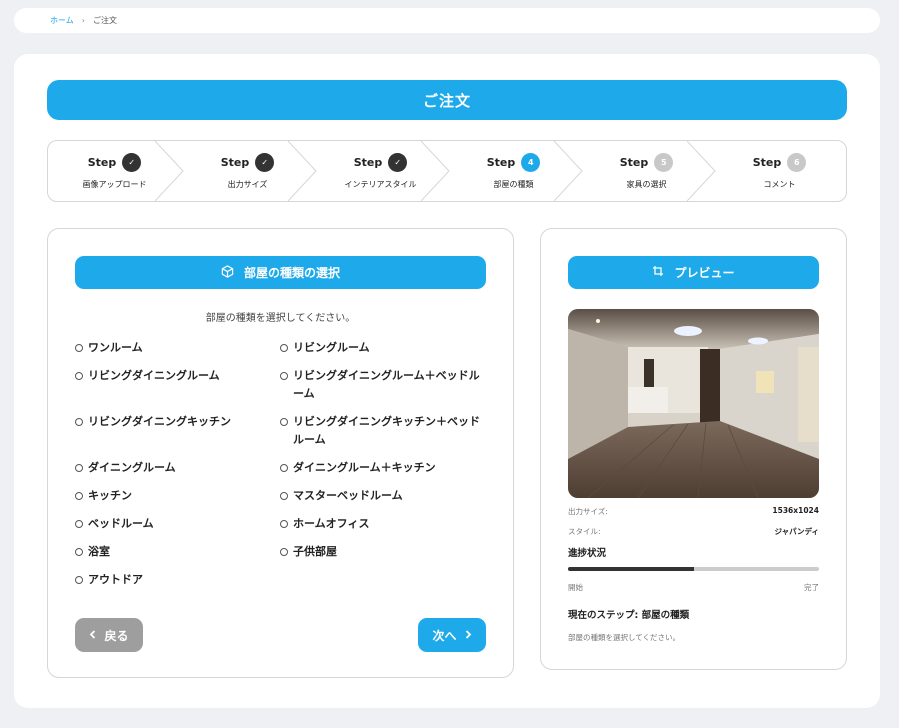 Image resolution: width=899 pixels, height=728 pixels. What do you see at coordinates (447, 20) in the screenshot?
I see `breadcrumb: ホーム › ご注文` at bounding box center [447, 20].